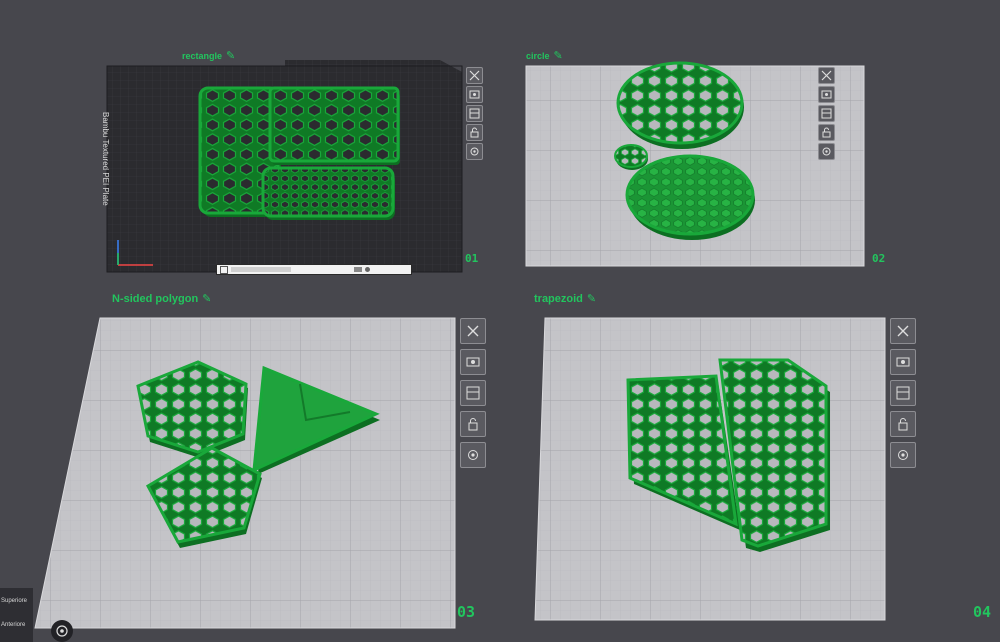 This screenshot has height=642, width=1000. I want to click on view-top-label: Superiore, so click(14, 601).